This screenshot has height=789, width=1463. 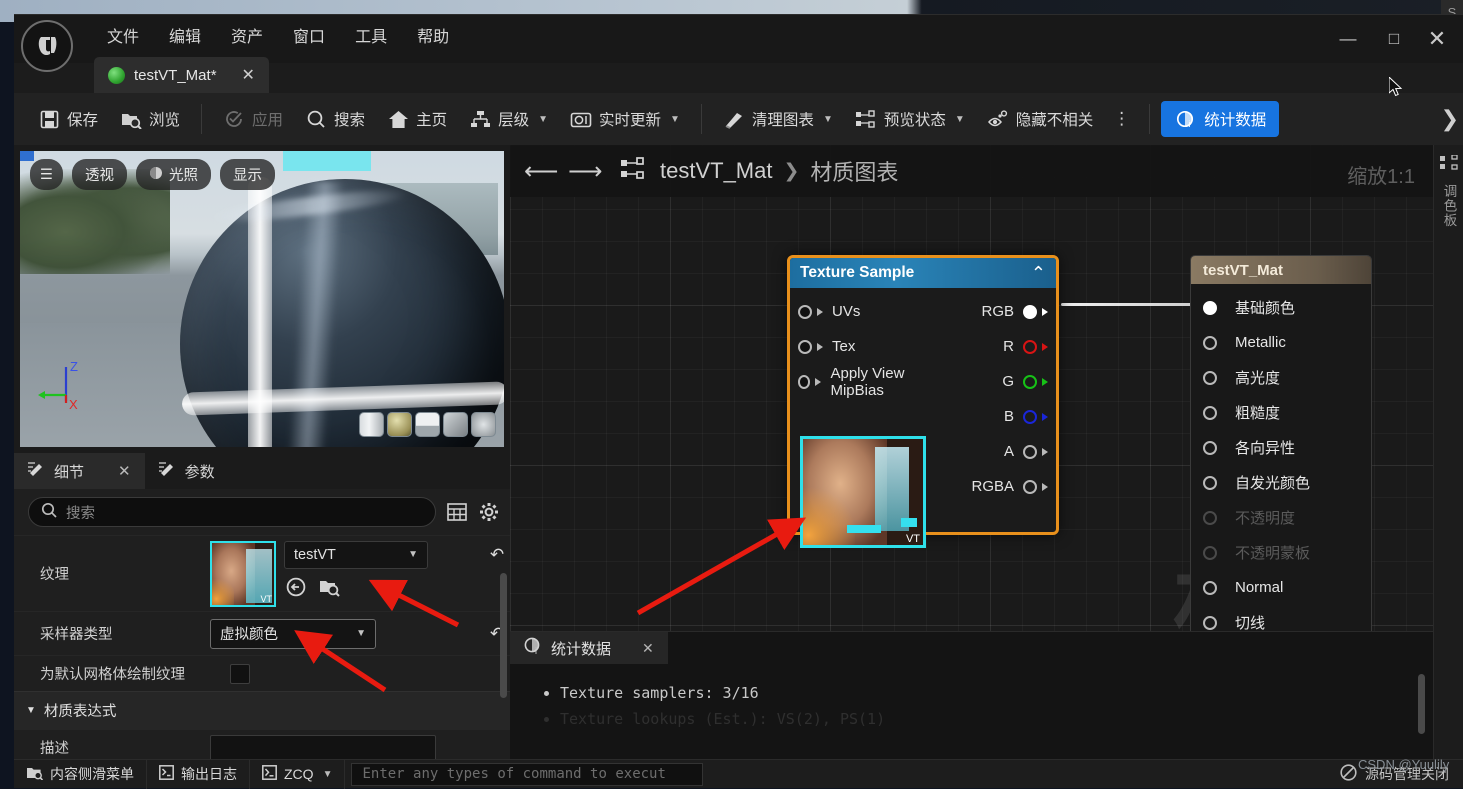 What do you see at coordinates (247, 35) in the screenshot?
I see `menu-assets: 资产` at bounding box center [247, 35].